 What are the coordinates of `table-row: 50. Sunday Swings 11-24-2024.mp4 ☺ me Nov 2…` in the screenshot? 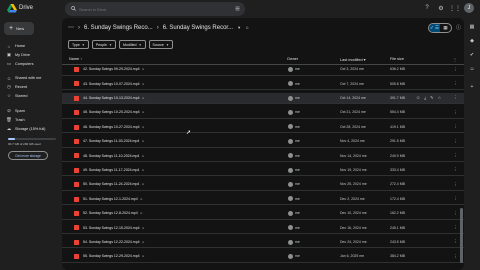 It's located at (263, 185).